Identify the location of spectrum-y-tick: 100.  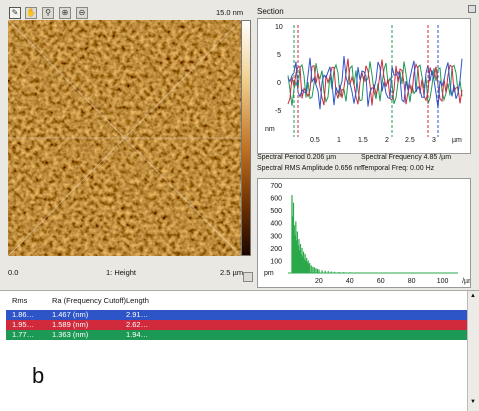
(276, 261).